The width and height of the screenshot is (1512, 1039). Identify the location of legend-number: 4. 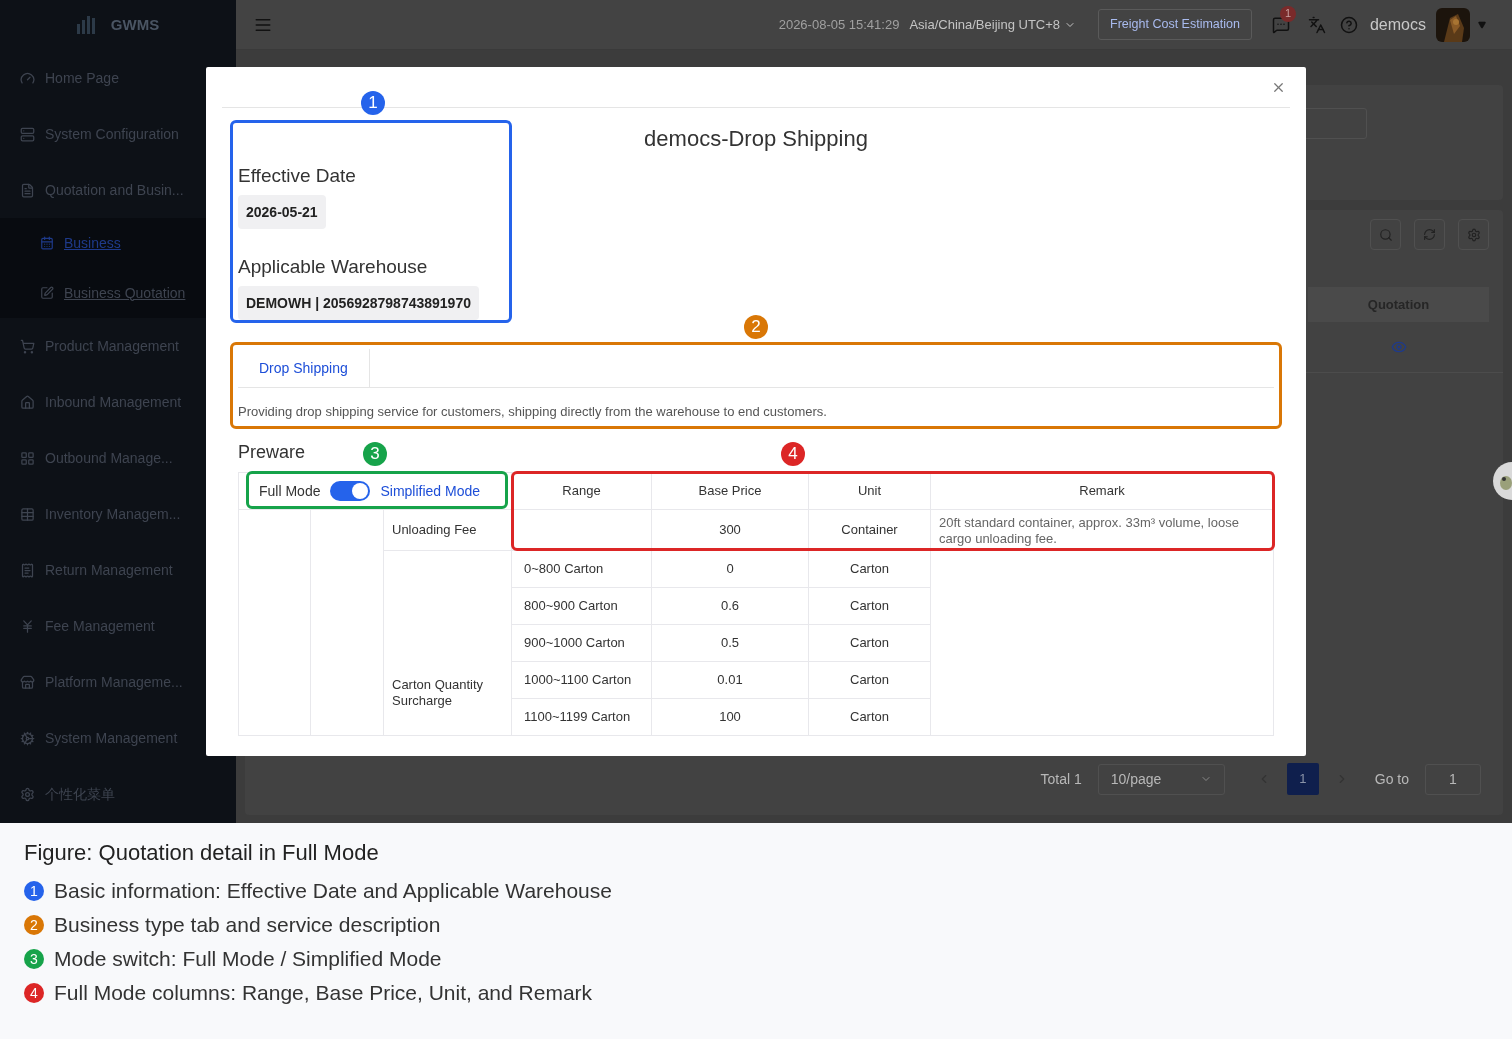
(34, 993).